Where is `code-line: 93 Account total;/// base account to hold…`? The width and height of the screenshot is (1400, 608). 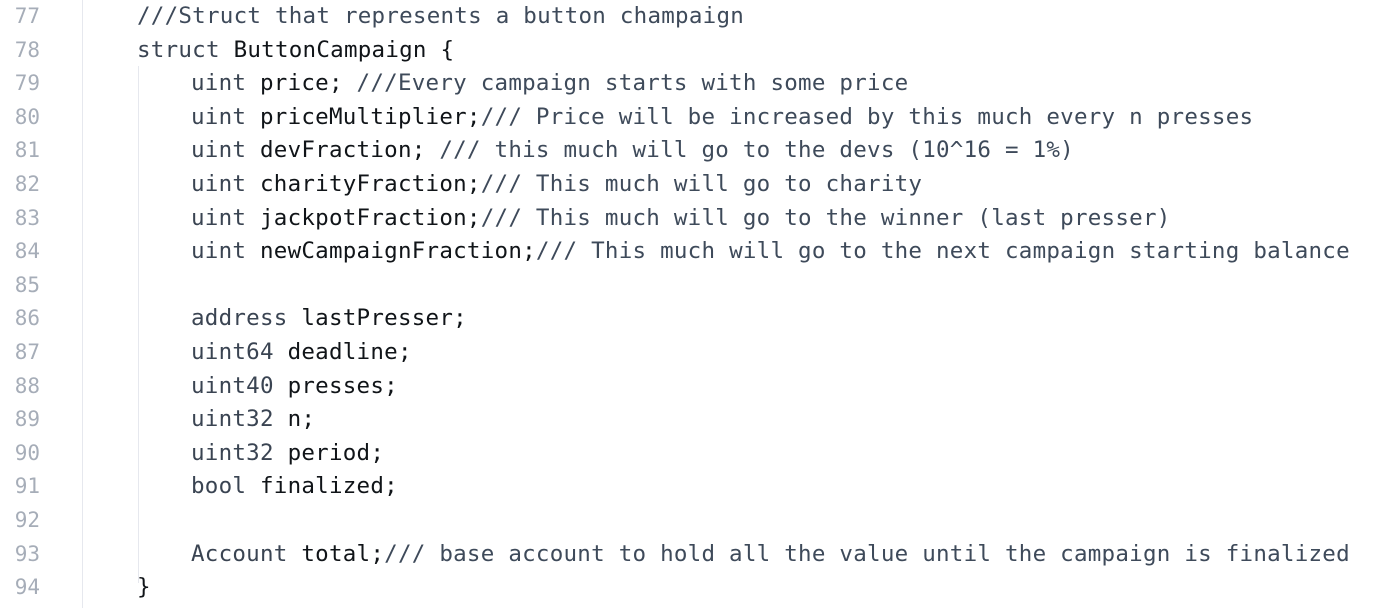 code-line: 93 Account total;/// base account to hold… is located at coordinates (700, 555).